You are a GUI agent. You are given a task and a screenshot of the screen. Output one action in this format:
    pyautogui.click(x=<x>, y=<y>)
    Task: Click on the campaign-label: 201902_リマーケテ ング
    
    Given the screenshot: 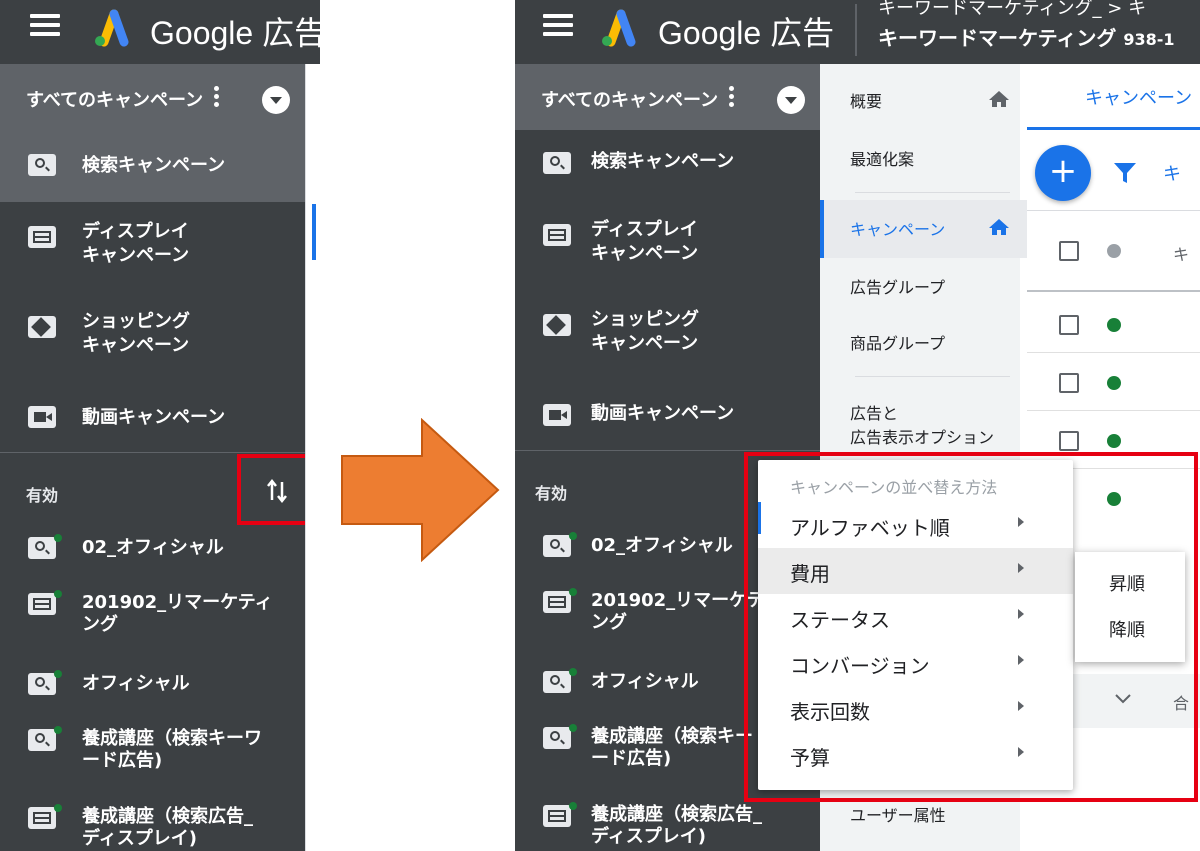 What is the action you would take?
    pyautogui.click(x=678, y=611)
    